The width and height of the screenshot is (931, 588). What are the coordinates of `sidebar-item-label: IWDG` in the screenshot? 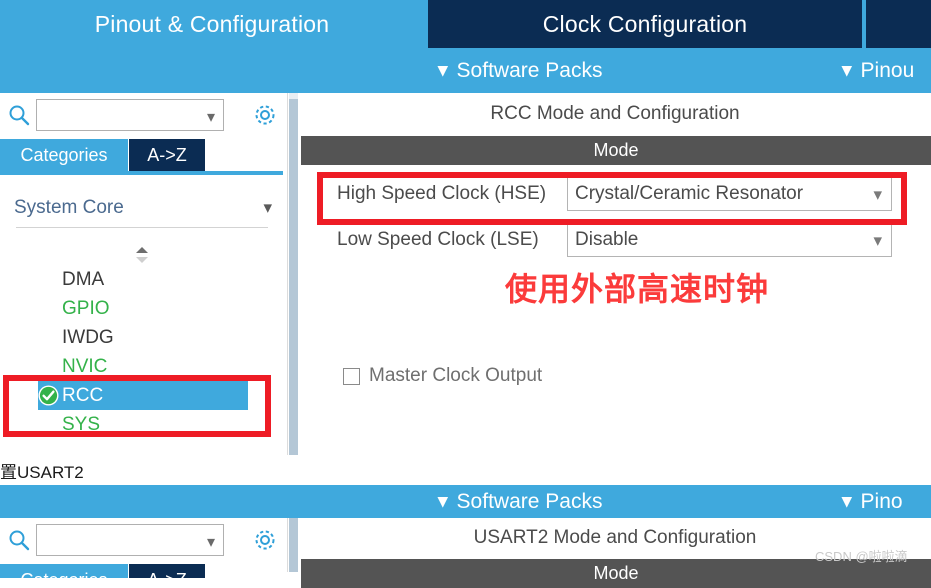 It's located at (88, 337).